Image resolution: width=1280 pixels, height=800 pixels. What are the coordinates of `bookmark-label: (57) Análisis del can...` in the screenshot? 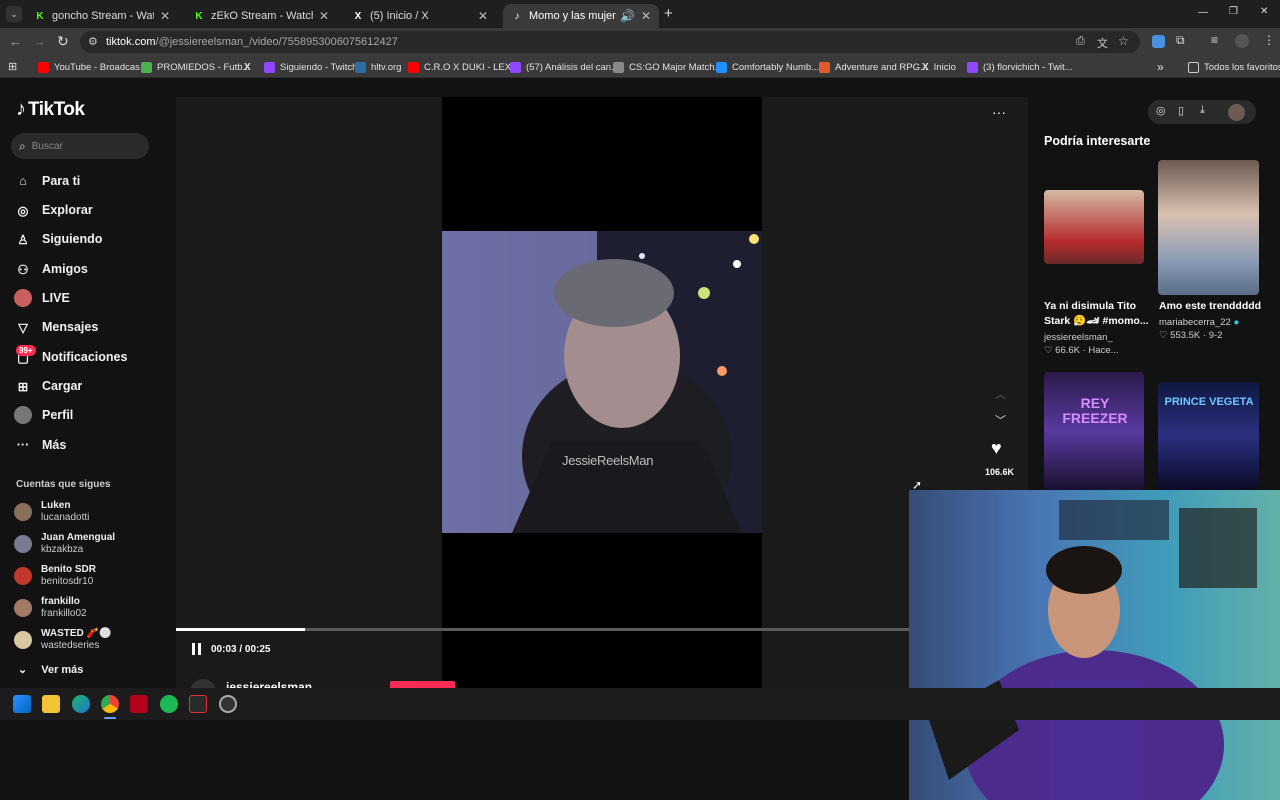 It's located at (572, 67).